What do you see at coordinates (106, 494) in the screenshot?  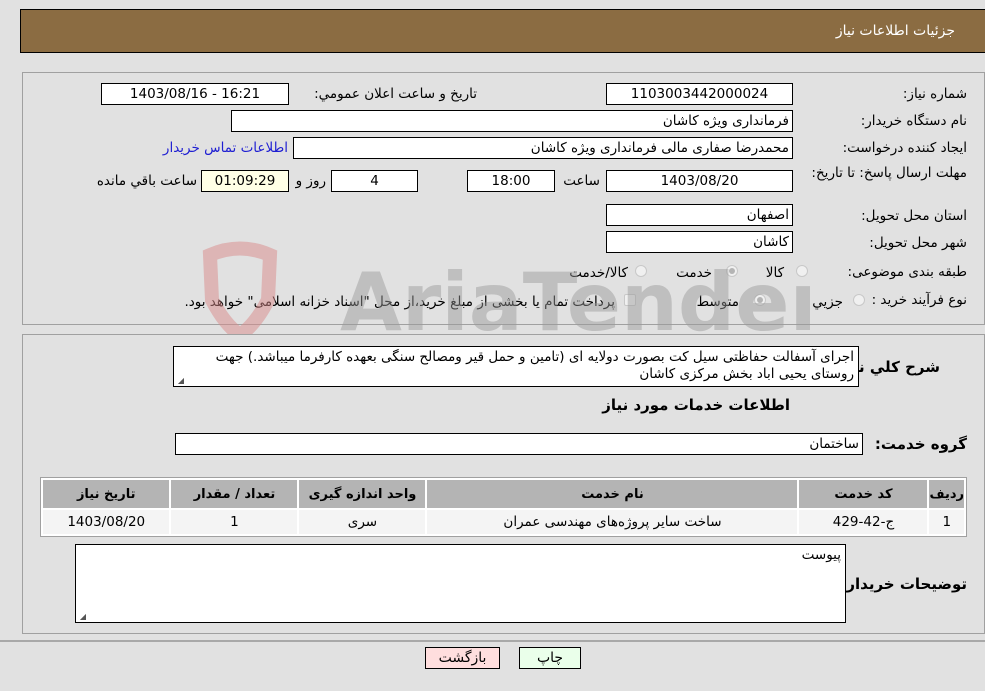 I see `col-need-date: تاریخ نیاز` at bounding box center [106, 494].